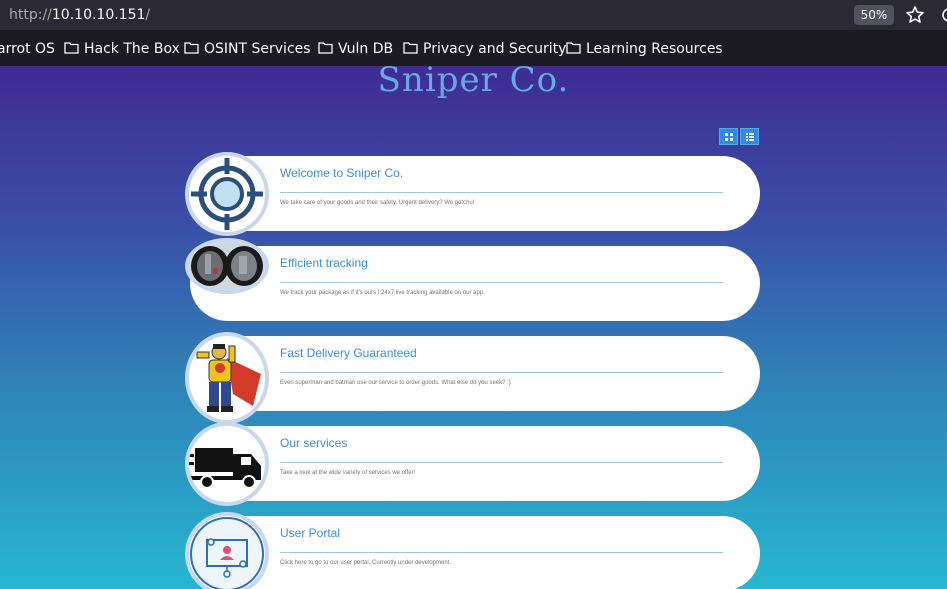 The height and width of the screenshot is (589, 947). I want to click on bookmark-label: Hack The Box, so click(132, 49).